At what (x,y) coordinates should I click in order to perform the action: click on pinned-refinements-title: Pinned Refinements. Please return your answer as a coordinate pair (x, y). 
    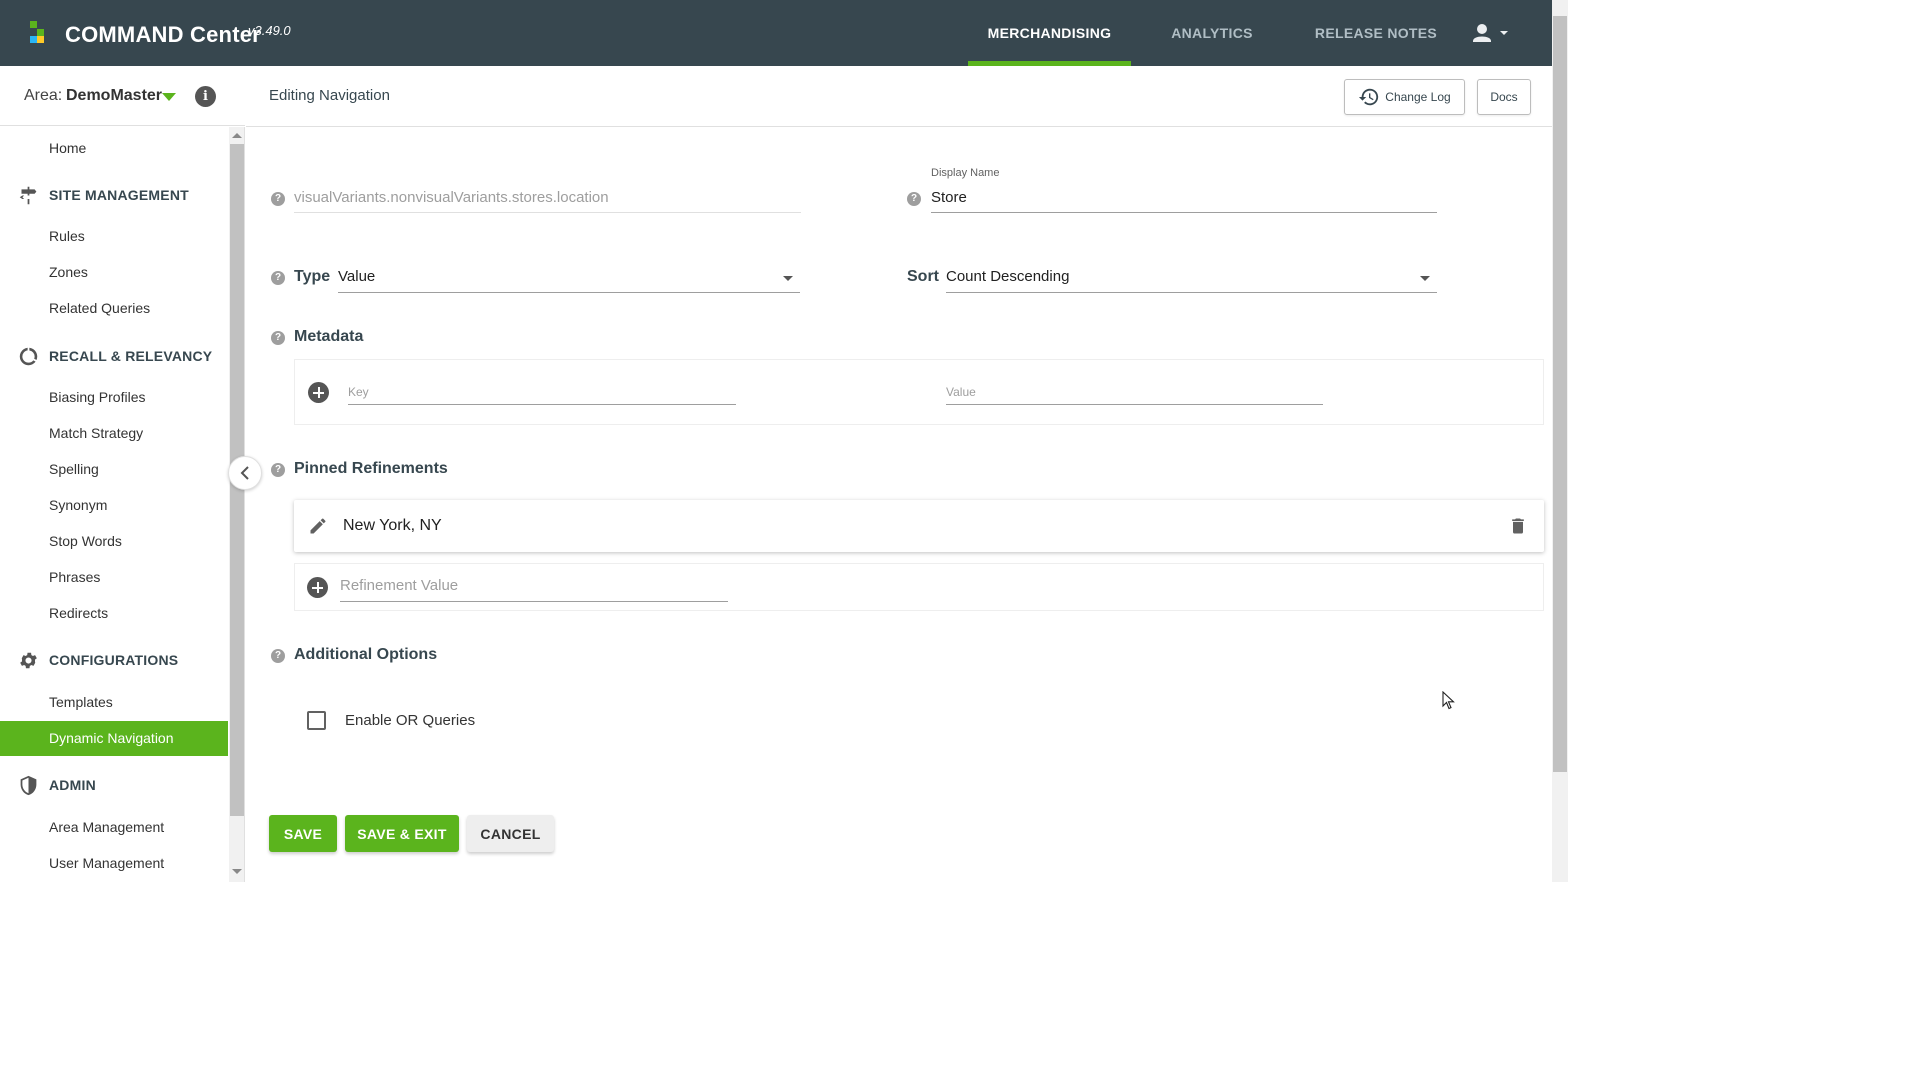
    Looking at the image, I should click on (371, 468).